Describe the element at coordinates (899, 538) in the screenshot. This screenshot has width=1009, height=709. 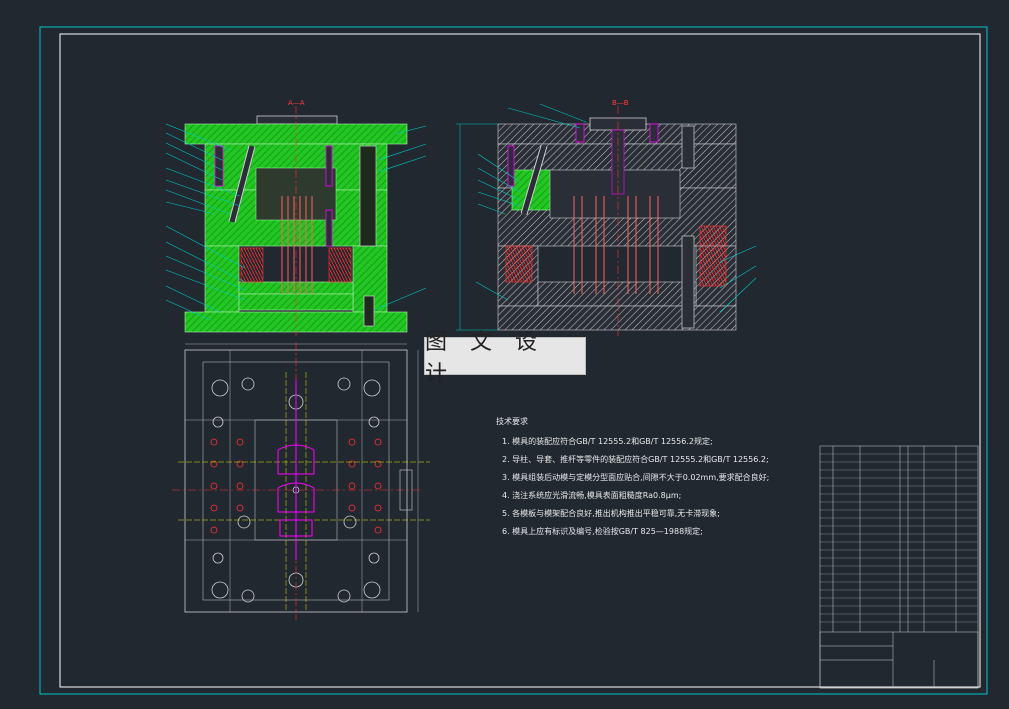
I see `bom-rows` at that location.